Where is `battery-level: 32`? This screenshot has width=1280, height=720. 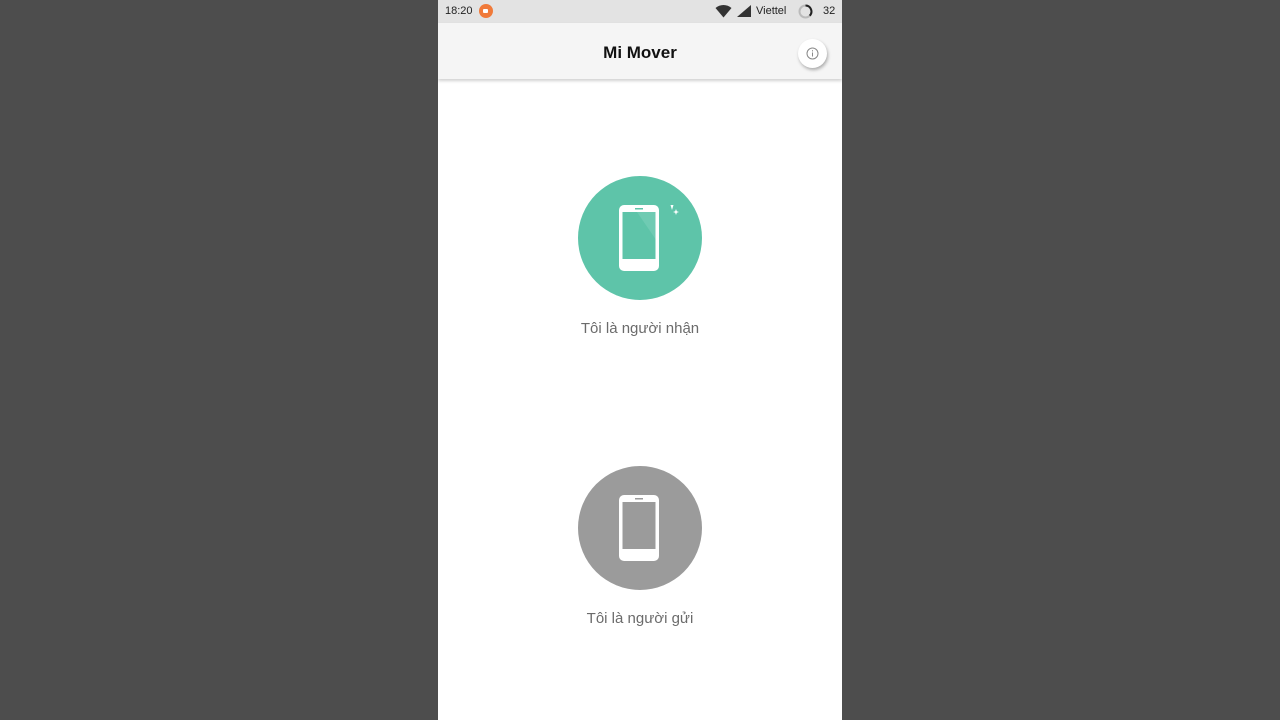 battery-level: 32 is located at coordinates (829, 11).